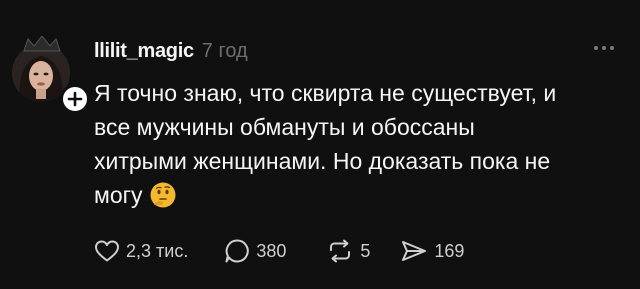 This screenshot has width=640, height=289. Describe the element at coordinates (322, 161) in the screenshot. I see `post-text-line: хитрыми женщинами. Но доказать пока не` at that location.